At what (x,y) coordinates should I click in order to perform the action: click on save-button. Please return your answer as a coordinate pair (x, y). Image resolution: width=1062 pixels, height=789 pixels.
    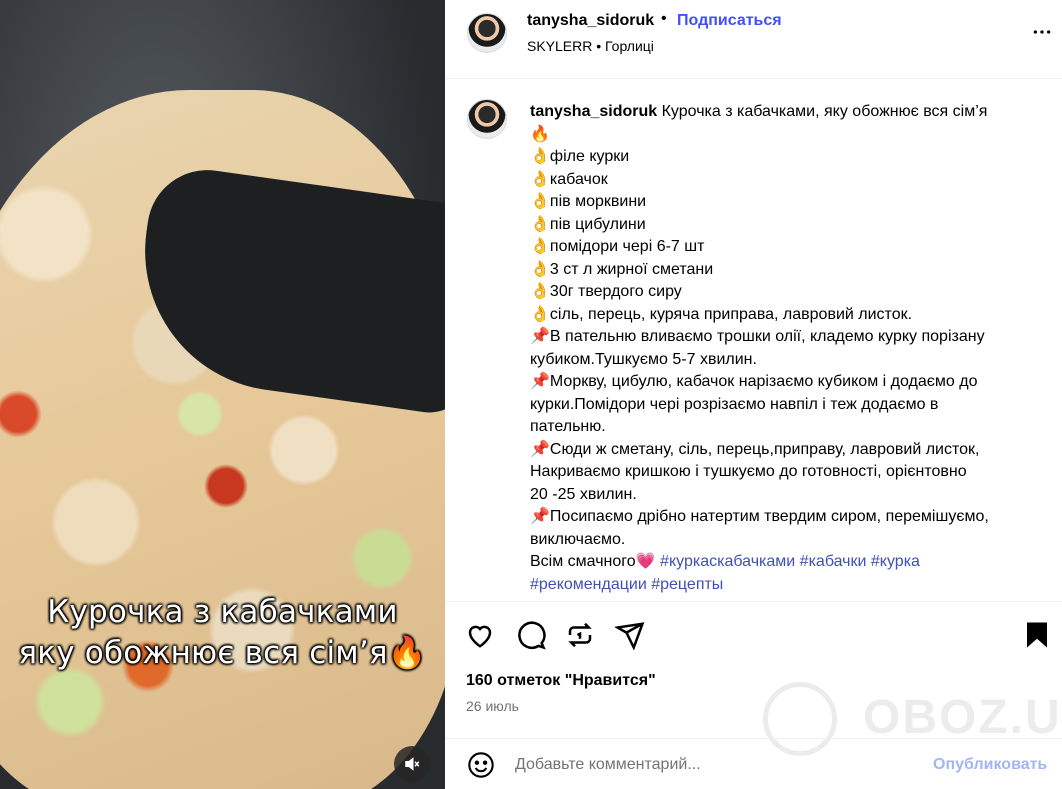
    Looking at the image, I should click on (1037, 635).